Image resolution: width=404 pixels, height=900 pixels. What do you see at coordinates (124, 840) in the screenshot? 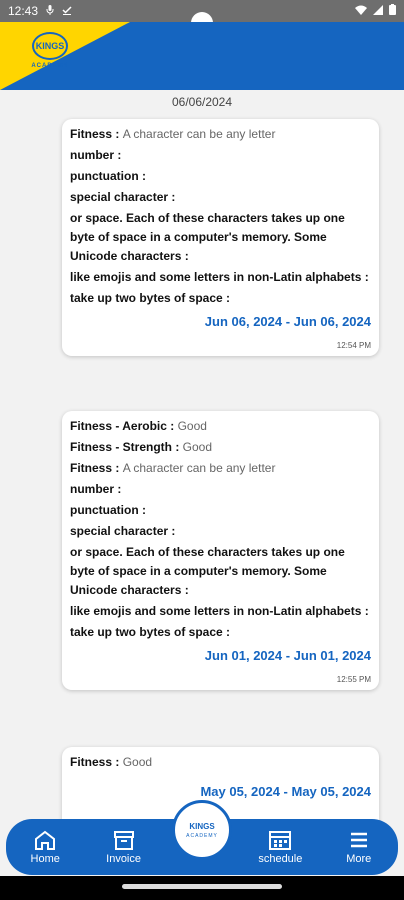
I see `archive-icon` at bounding box center [124, 840].